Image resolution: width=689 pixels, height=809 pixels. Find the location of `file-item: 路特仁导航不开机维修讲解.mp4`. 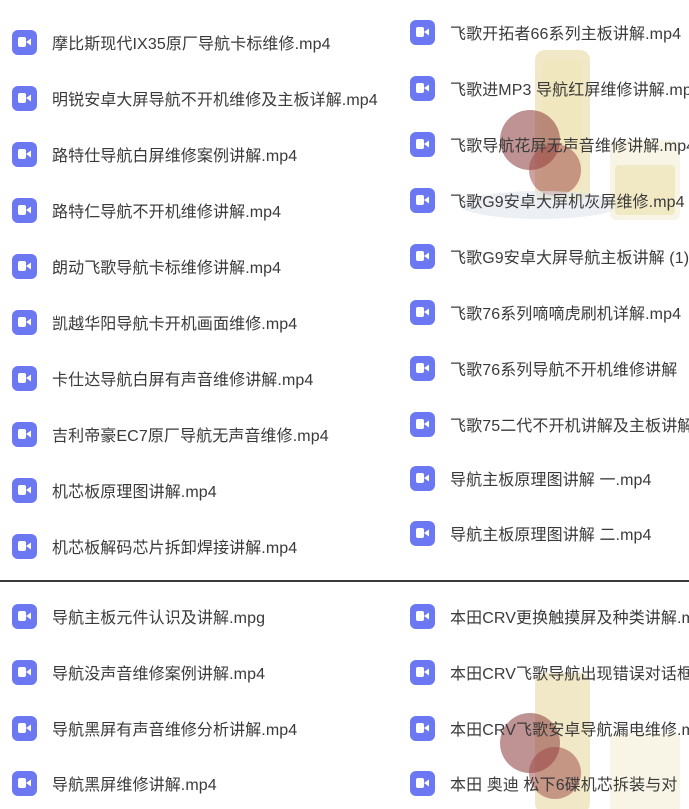

file-item: 路特仁导航不开机维修讲解.mp4 is located at coordinates (146, 210).